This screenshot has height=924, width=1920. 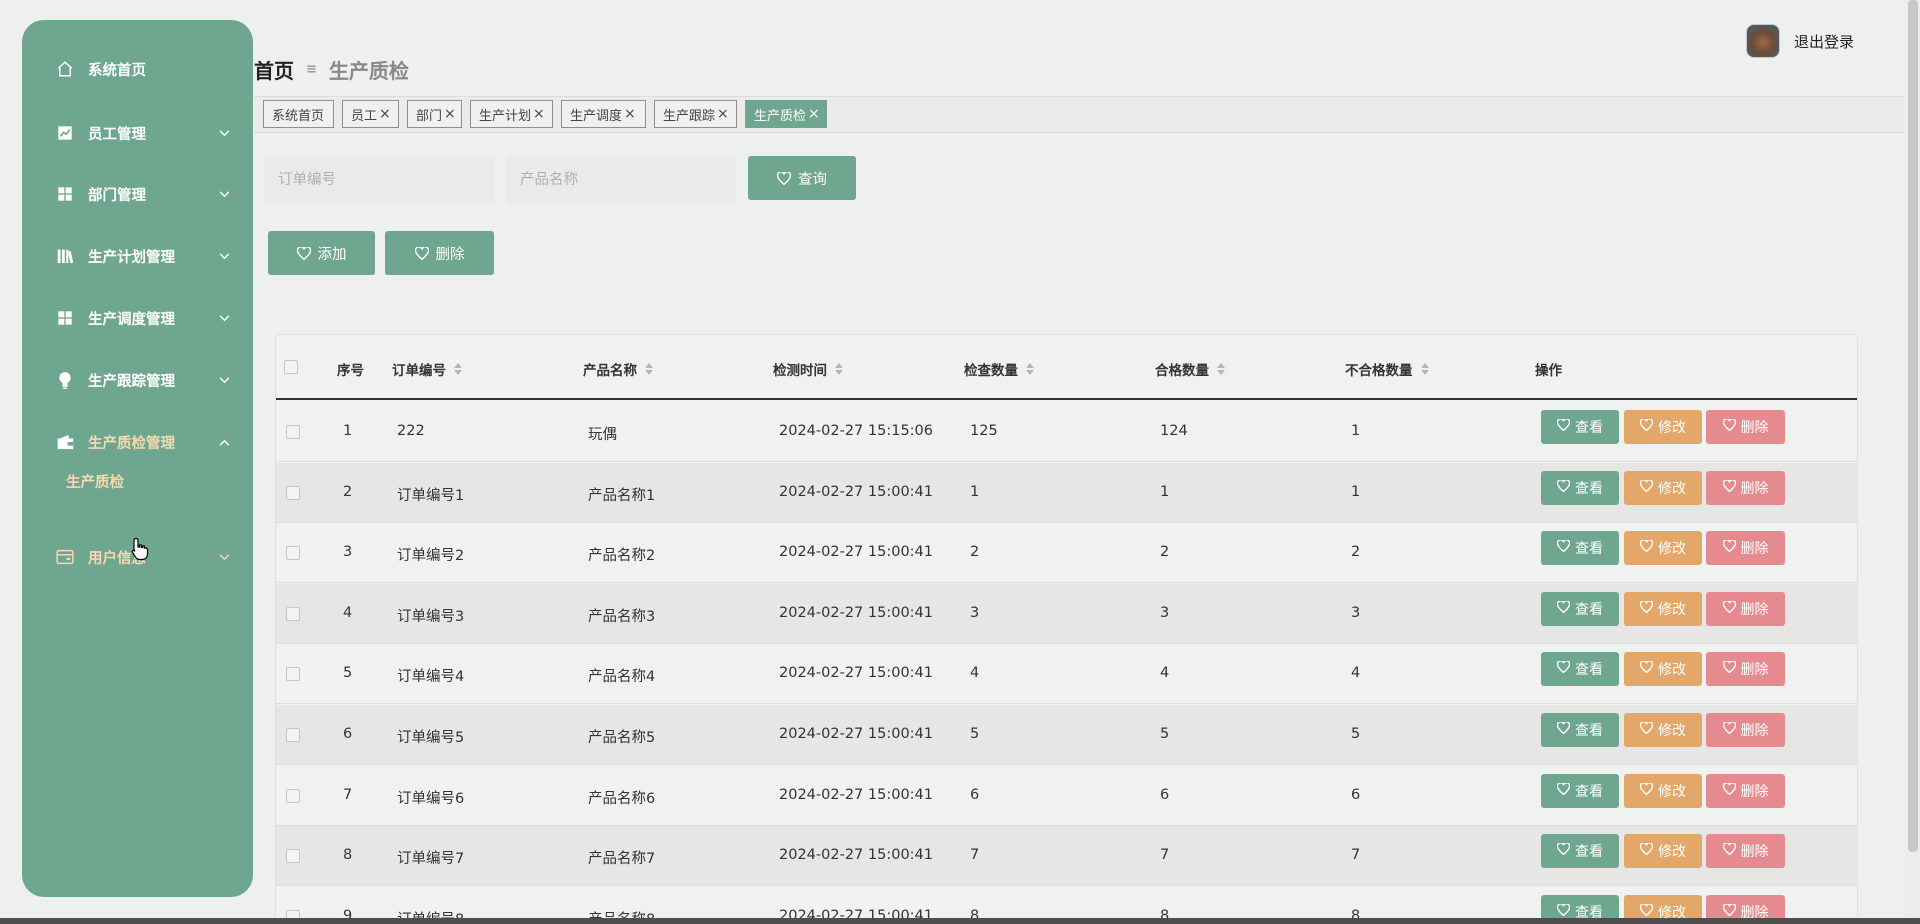 What do you see at coordinates (137, 380) in the screenshot?
I see `sidebar-item-production-tracking: 生产跟踪管理` at bounding box center [137, 380].